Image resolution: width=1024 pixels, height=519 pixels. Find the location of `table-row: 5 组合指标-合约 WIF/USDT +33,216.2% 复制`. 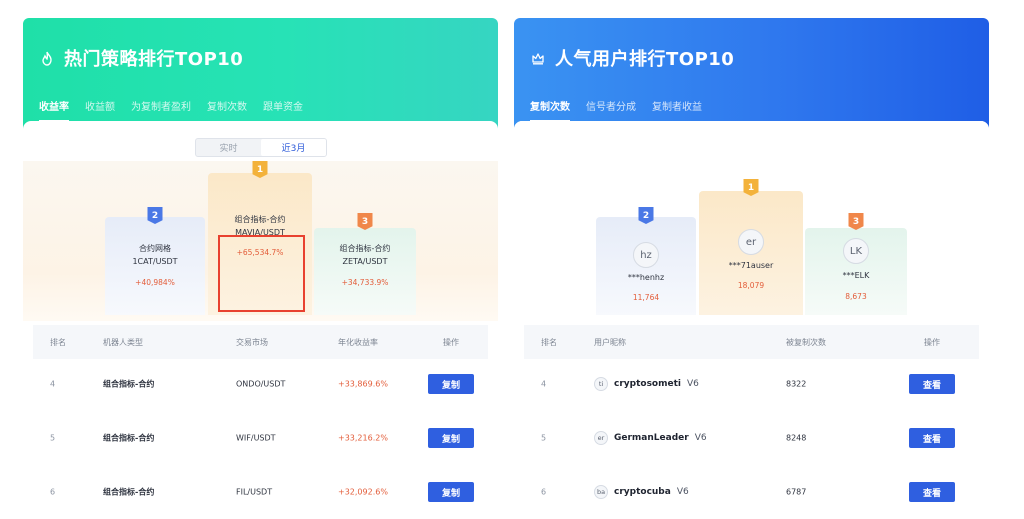

table-row: 5 组合指标-合约 WIF/USDT +33,216.2% 复制 is located at coordinates (260, 438).